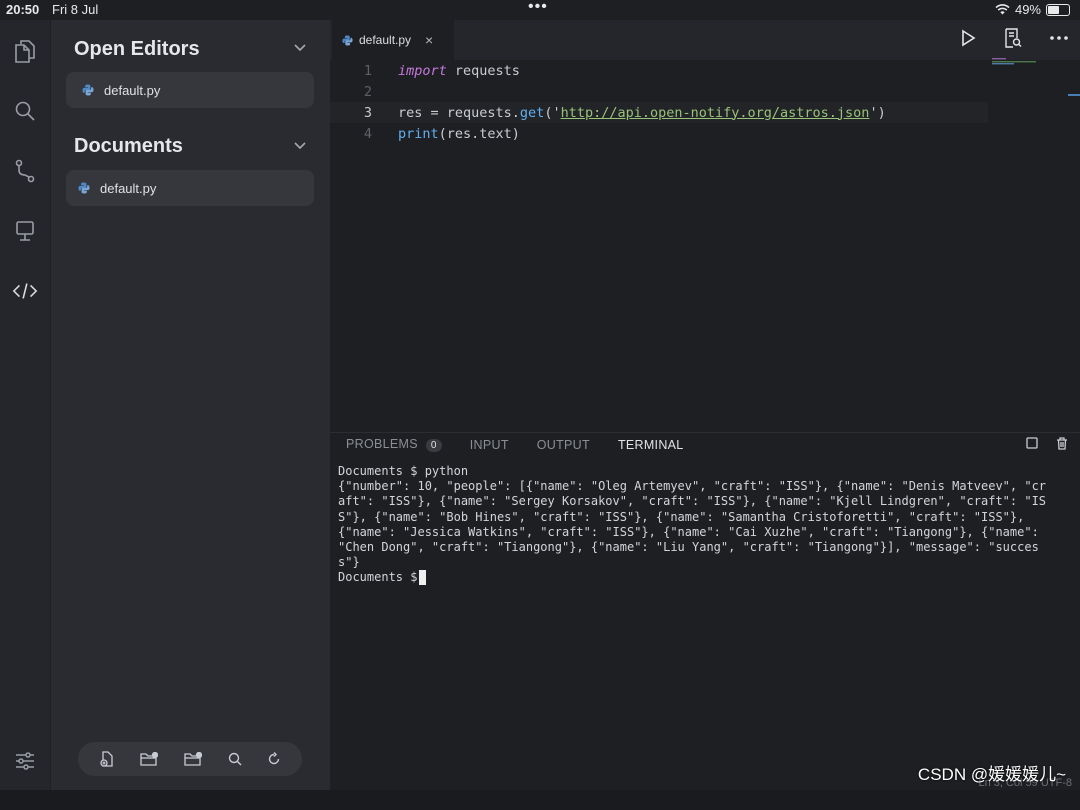  Describe the element at coordinates (651, 445) in the screenshot. I see `tab-terminal: TERMINAL` at that location.